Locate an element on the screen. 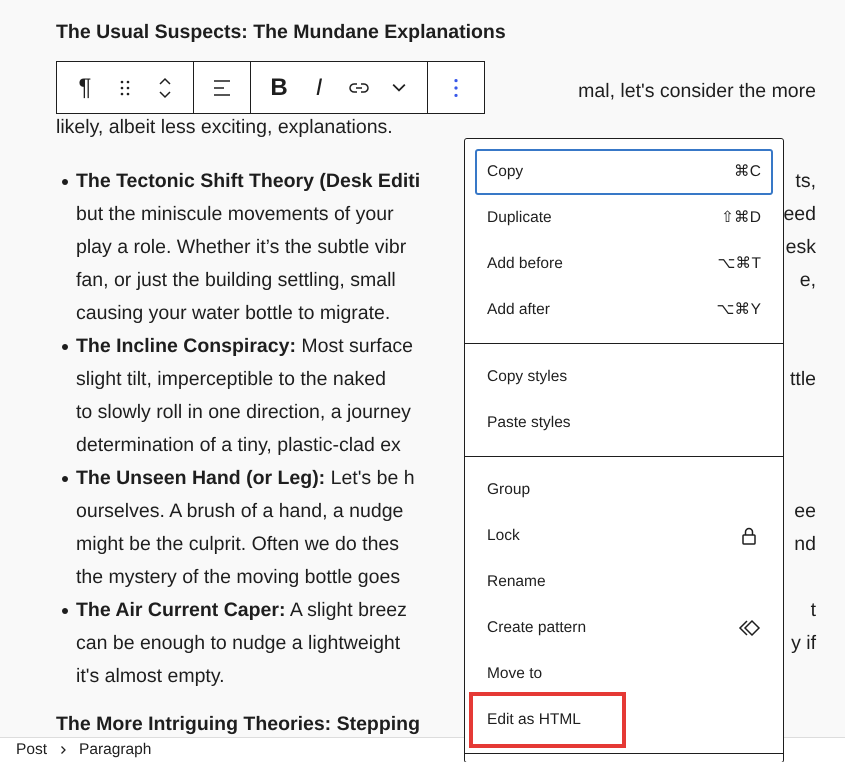 The width and height of the screenshot is (845, 762). toolbar-button: B is located at coordinates (279, 87).